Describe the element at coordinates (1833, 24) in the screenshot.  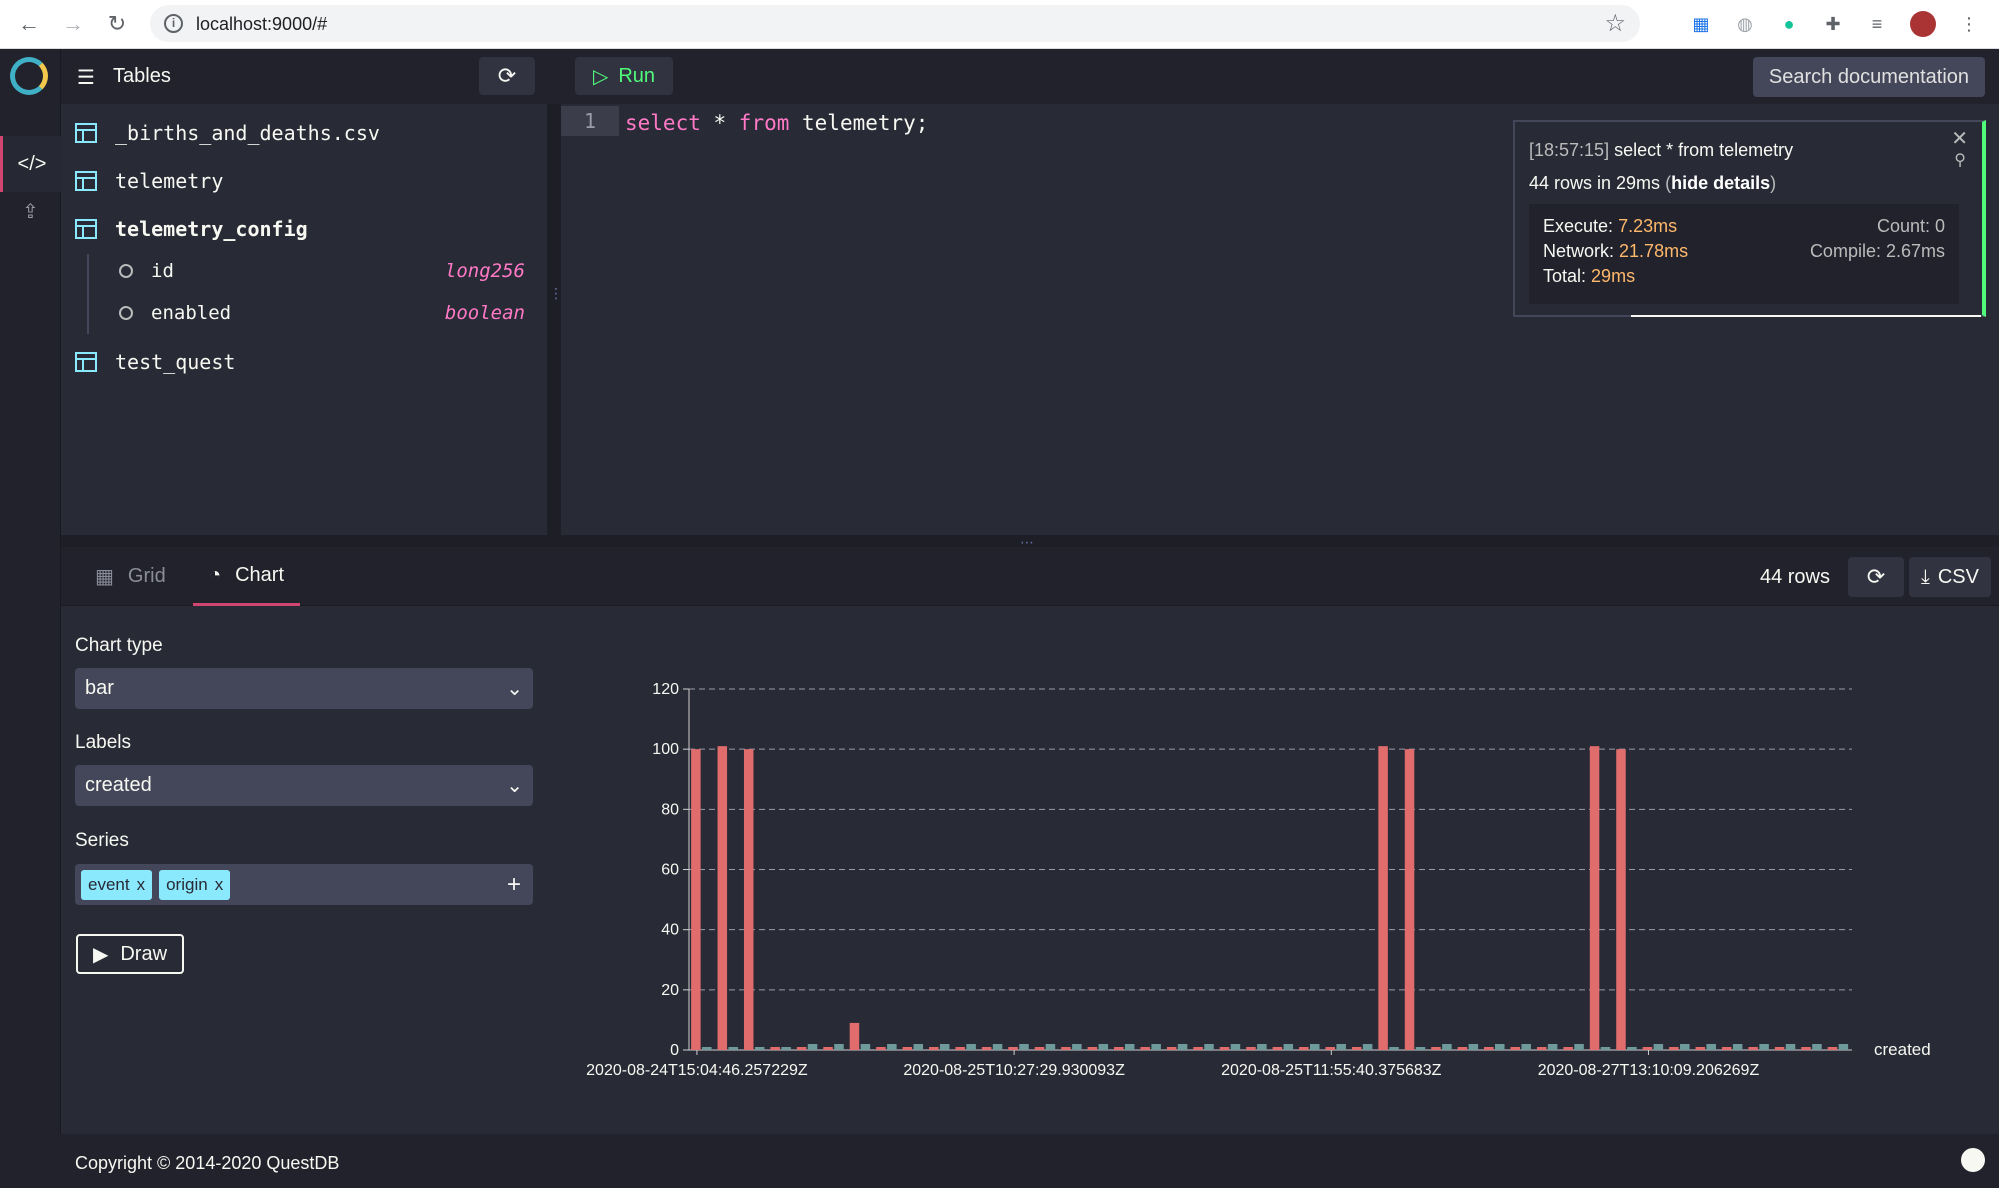
I see `puzzle-icon: ✚` at that location.